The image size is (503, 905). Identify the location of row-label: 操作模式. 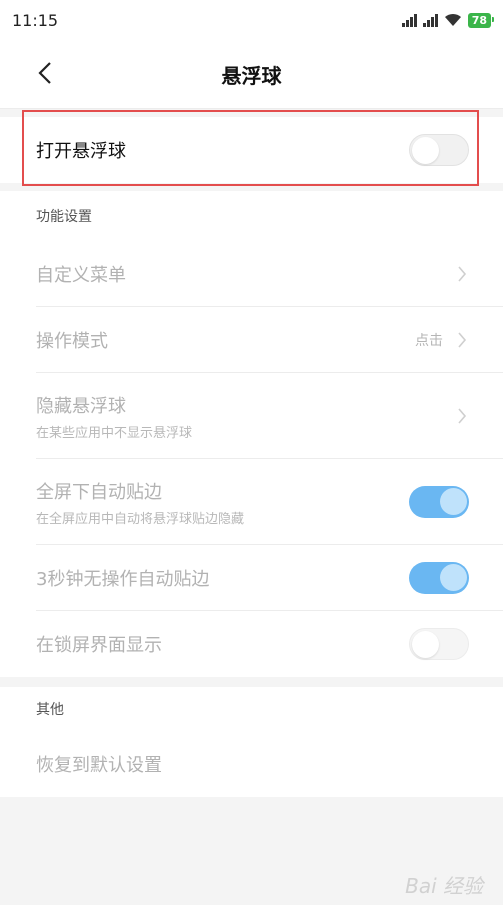
(72, 341).